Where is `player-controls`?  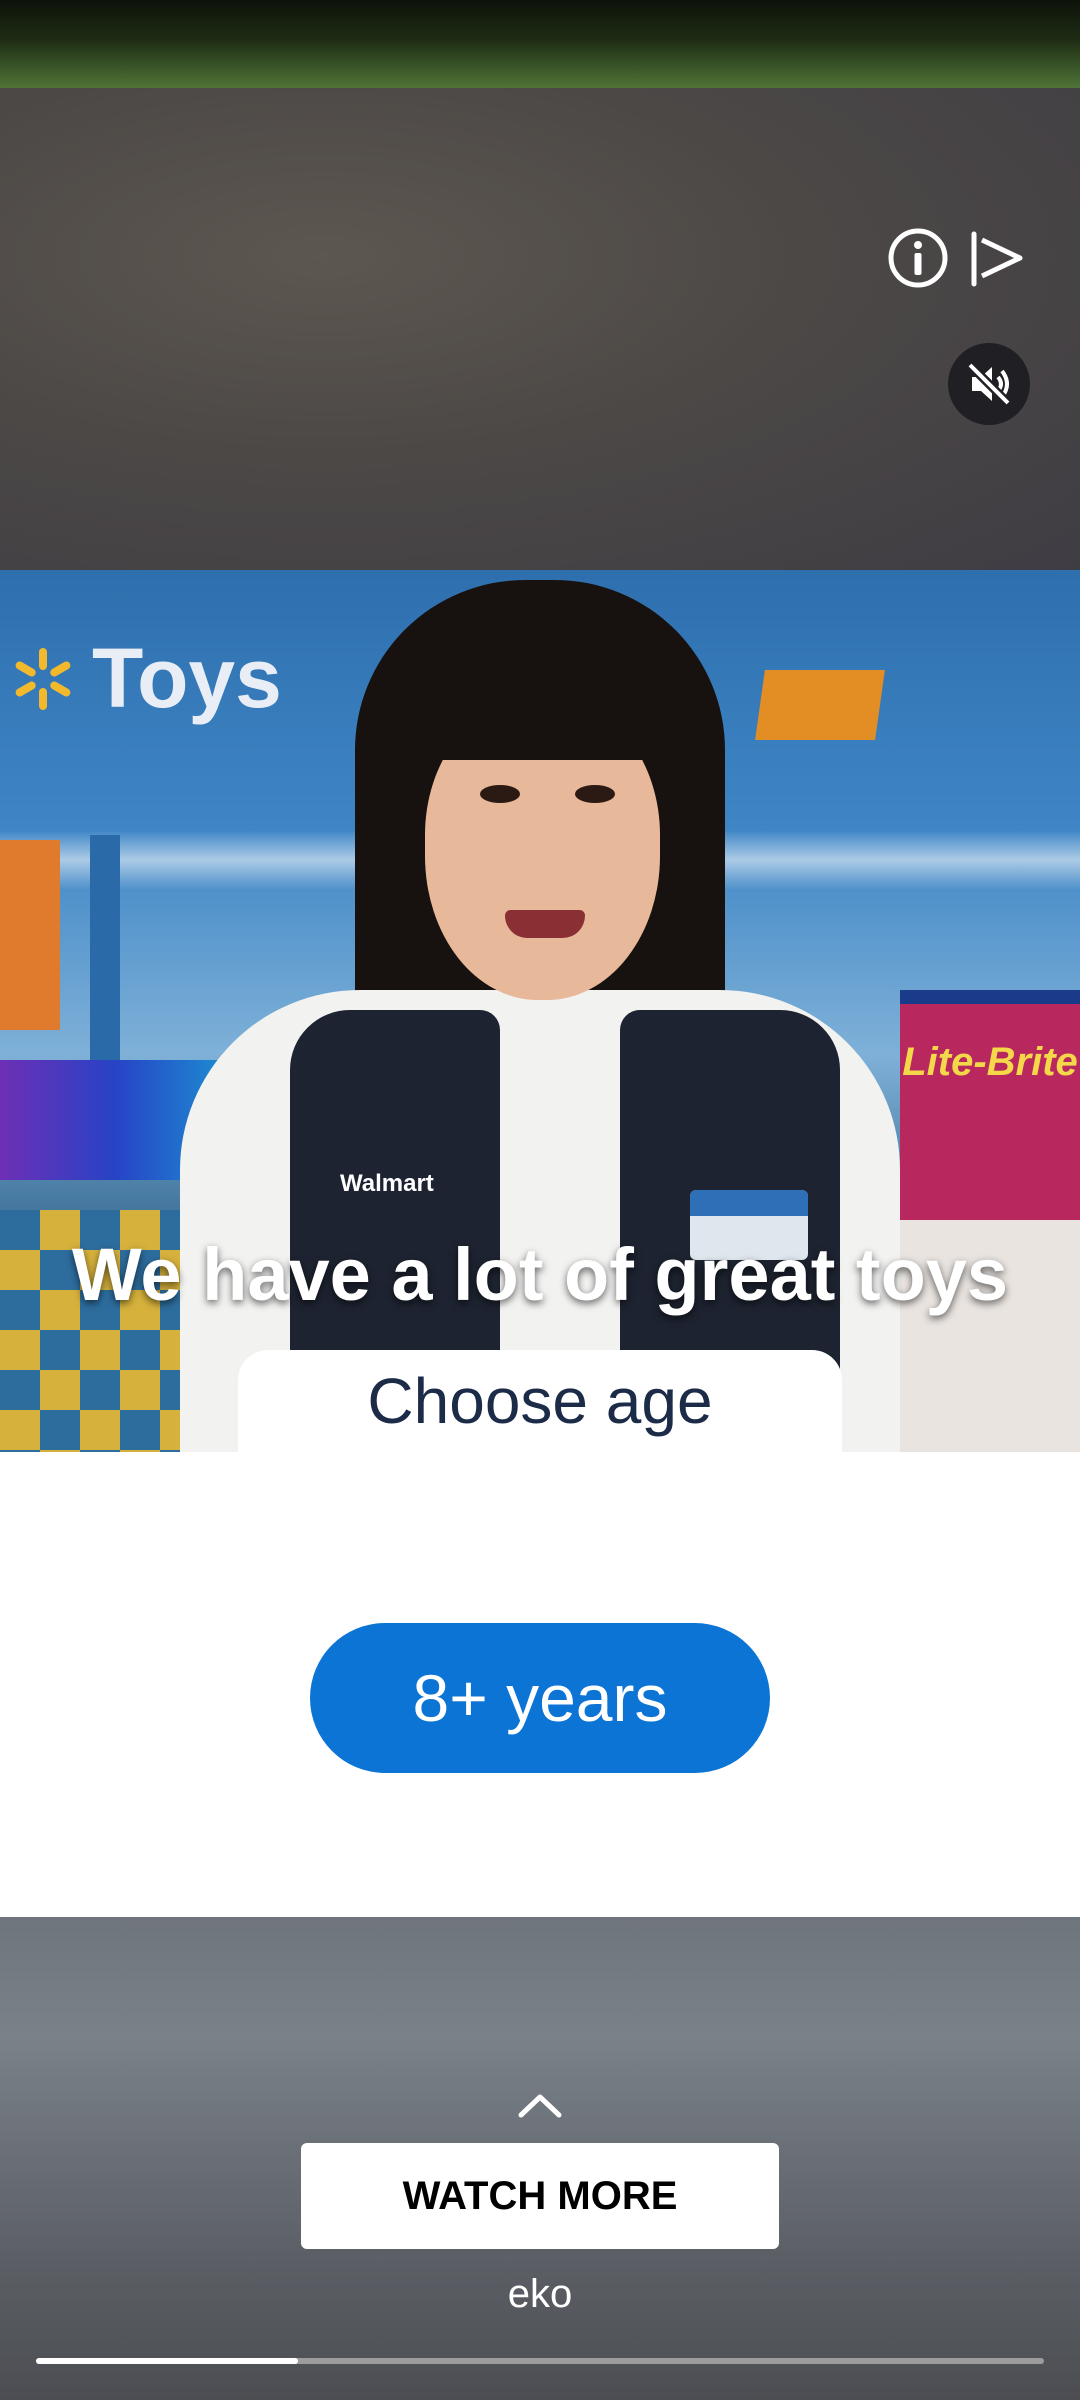 player-controls is located at coordinates (957, 258).